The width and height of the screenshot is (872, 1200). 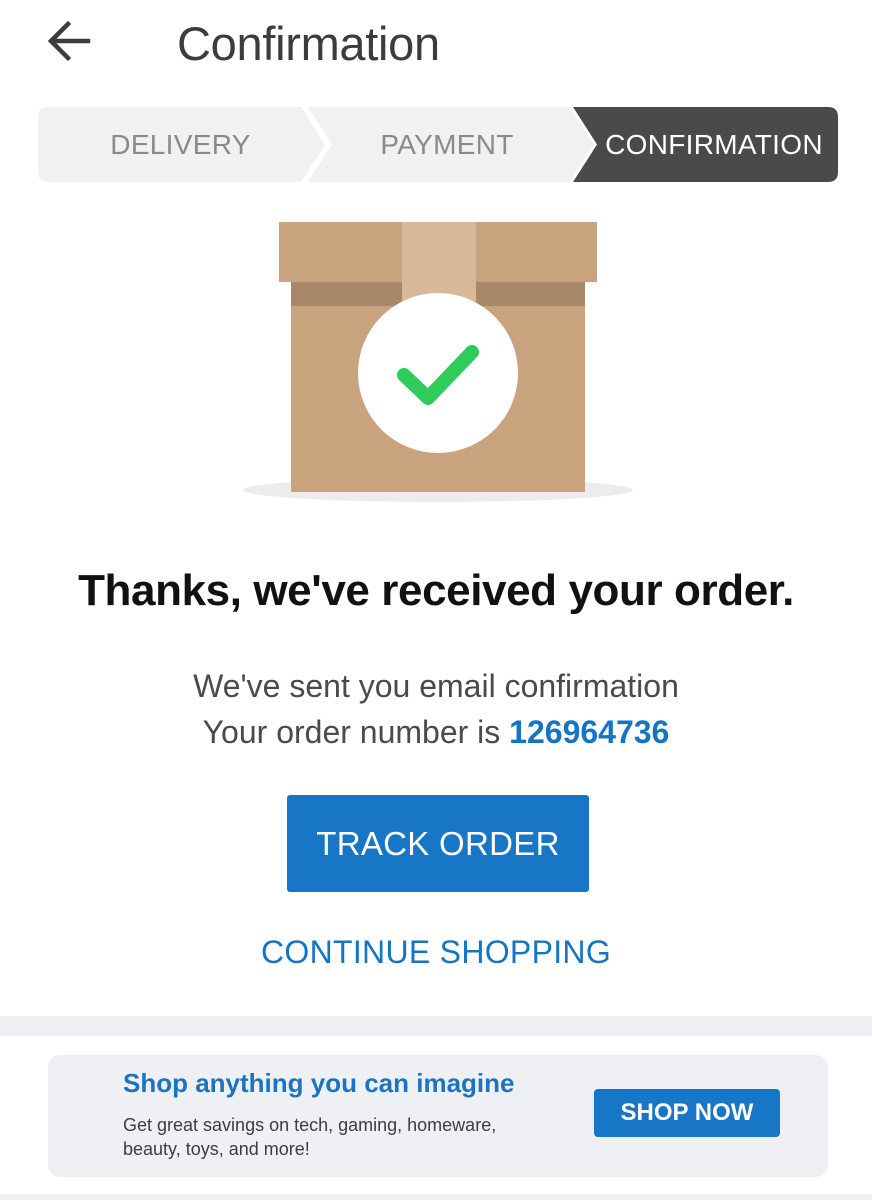 What do you see at coordinates (436, 1197) in the screenshot?
I see `footer-divider` at bounding box center [436, 1197].